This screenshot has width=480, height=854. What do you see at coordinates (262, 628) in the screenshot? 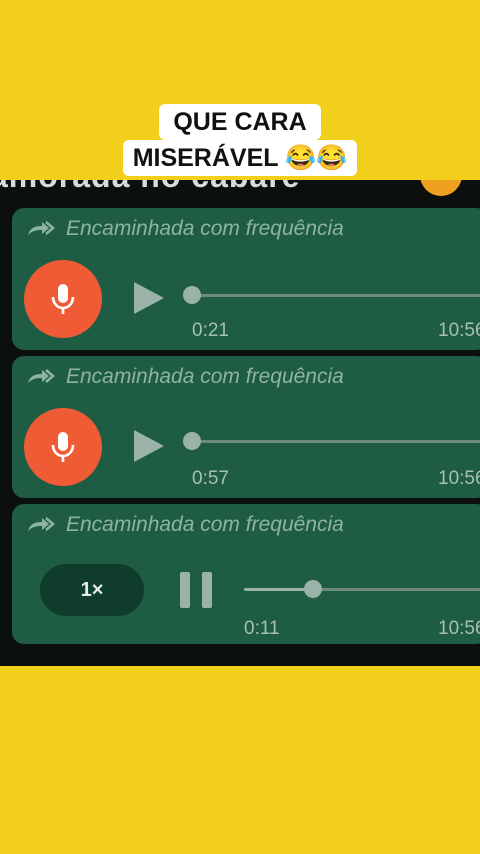
I see `duration-label: 0:11` at bounding box center [262, 628].